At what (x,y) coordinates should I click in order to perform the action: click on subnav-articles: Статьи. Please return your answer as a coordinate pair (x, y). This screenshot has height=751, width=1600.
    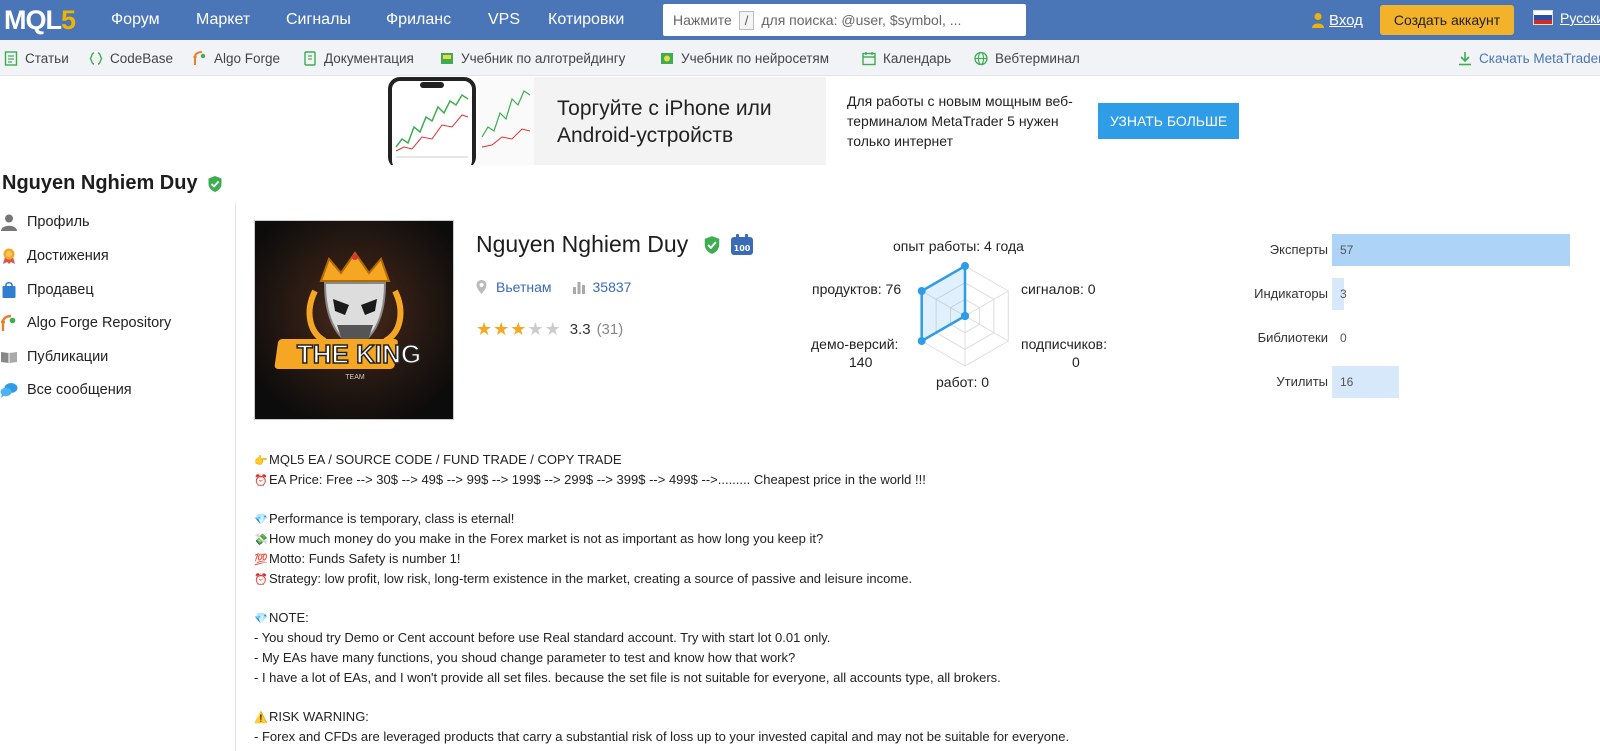
    Looking at the image, I should click on (36, 58).